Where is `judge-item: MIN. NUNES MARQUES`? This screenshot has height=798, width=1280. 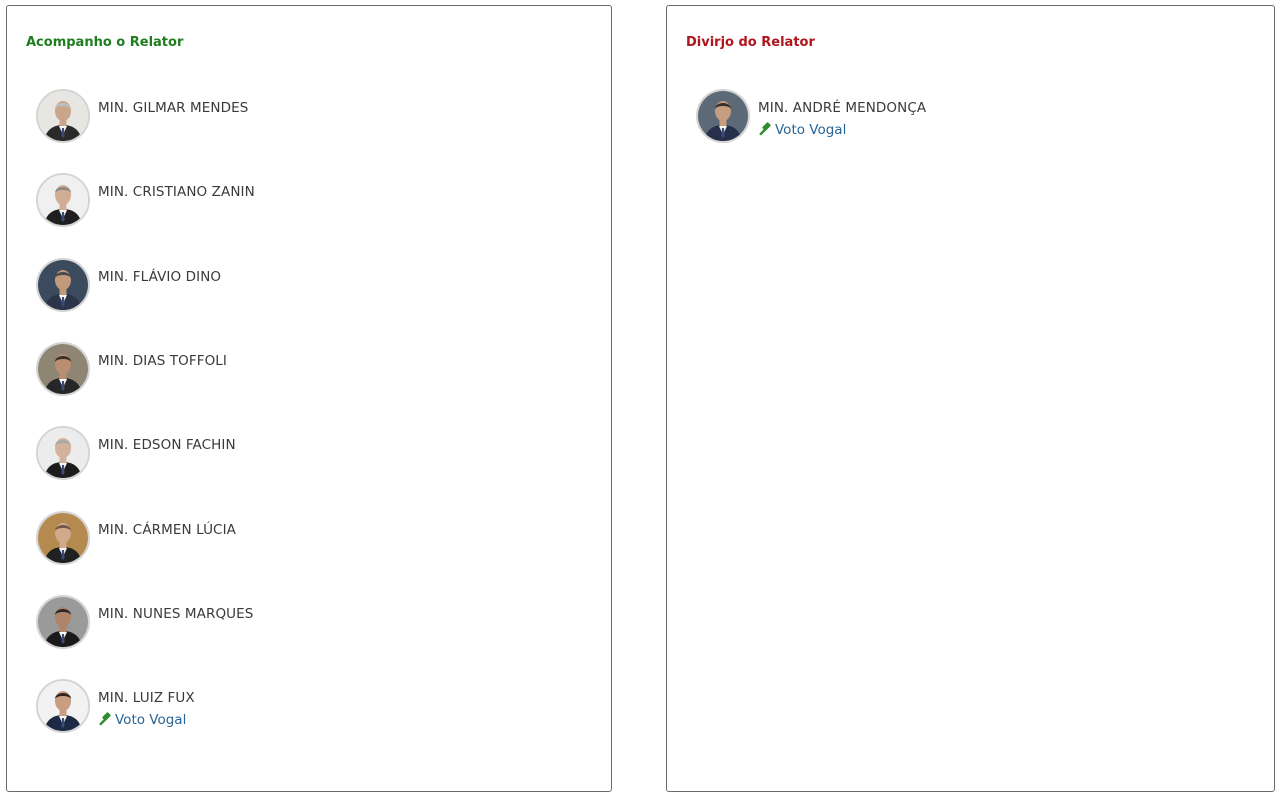 judge-item: MIN. NUNES MARQUES is located at coordinates (306, 621).